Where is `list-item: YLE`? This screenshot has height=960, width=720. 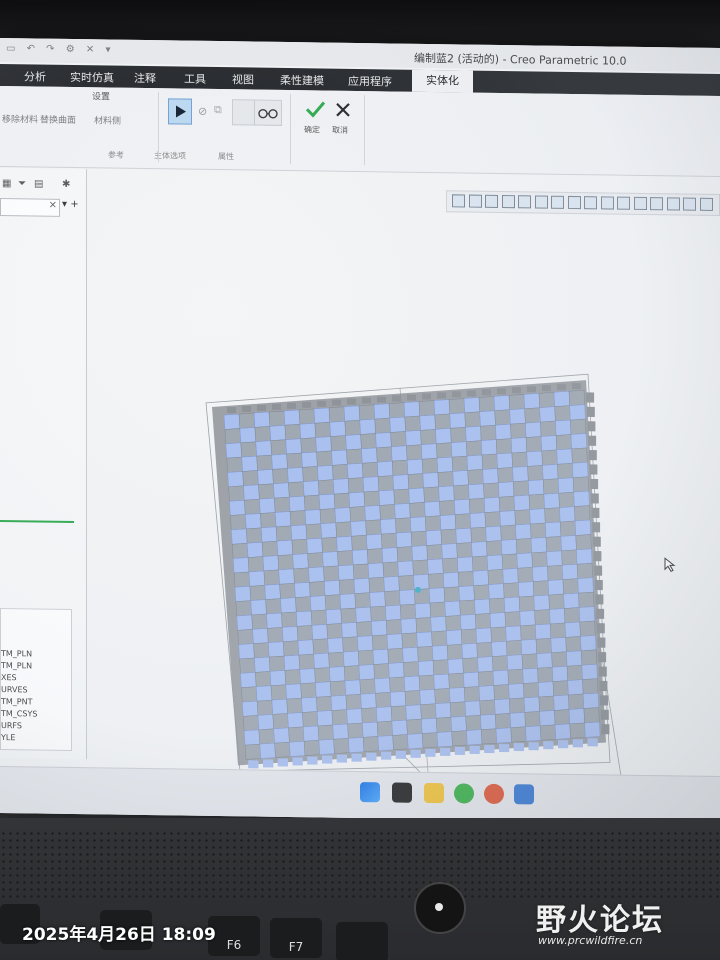 list-item: YLE is located at coordinates (8, 737).